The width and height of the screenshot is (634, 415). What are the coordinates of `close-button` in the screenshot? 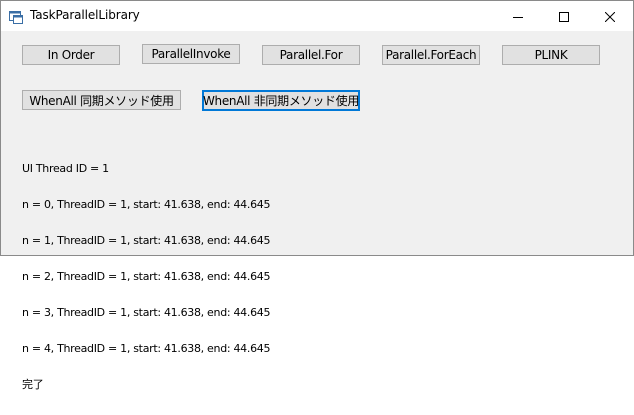 It's located at (610, 16).